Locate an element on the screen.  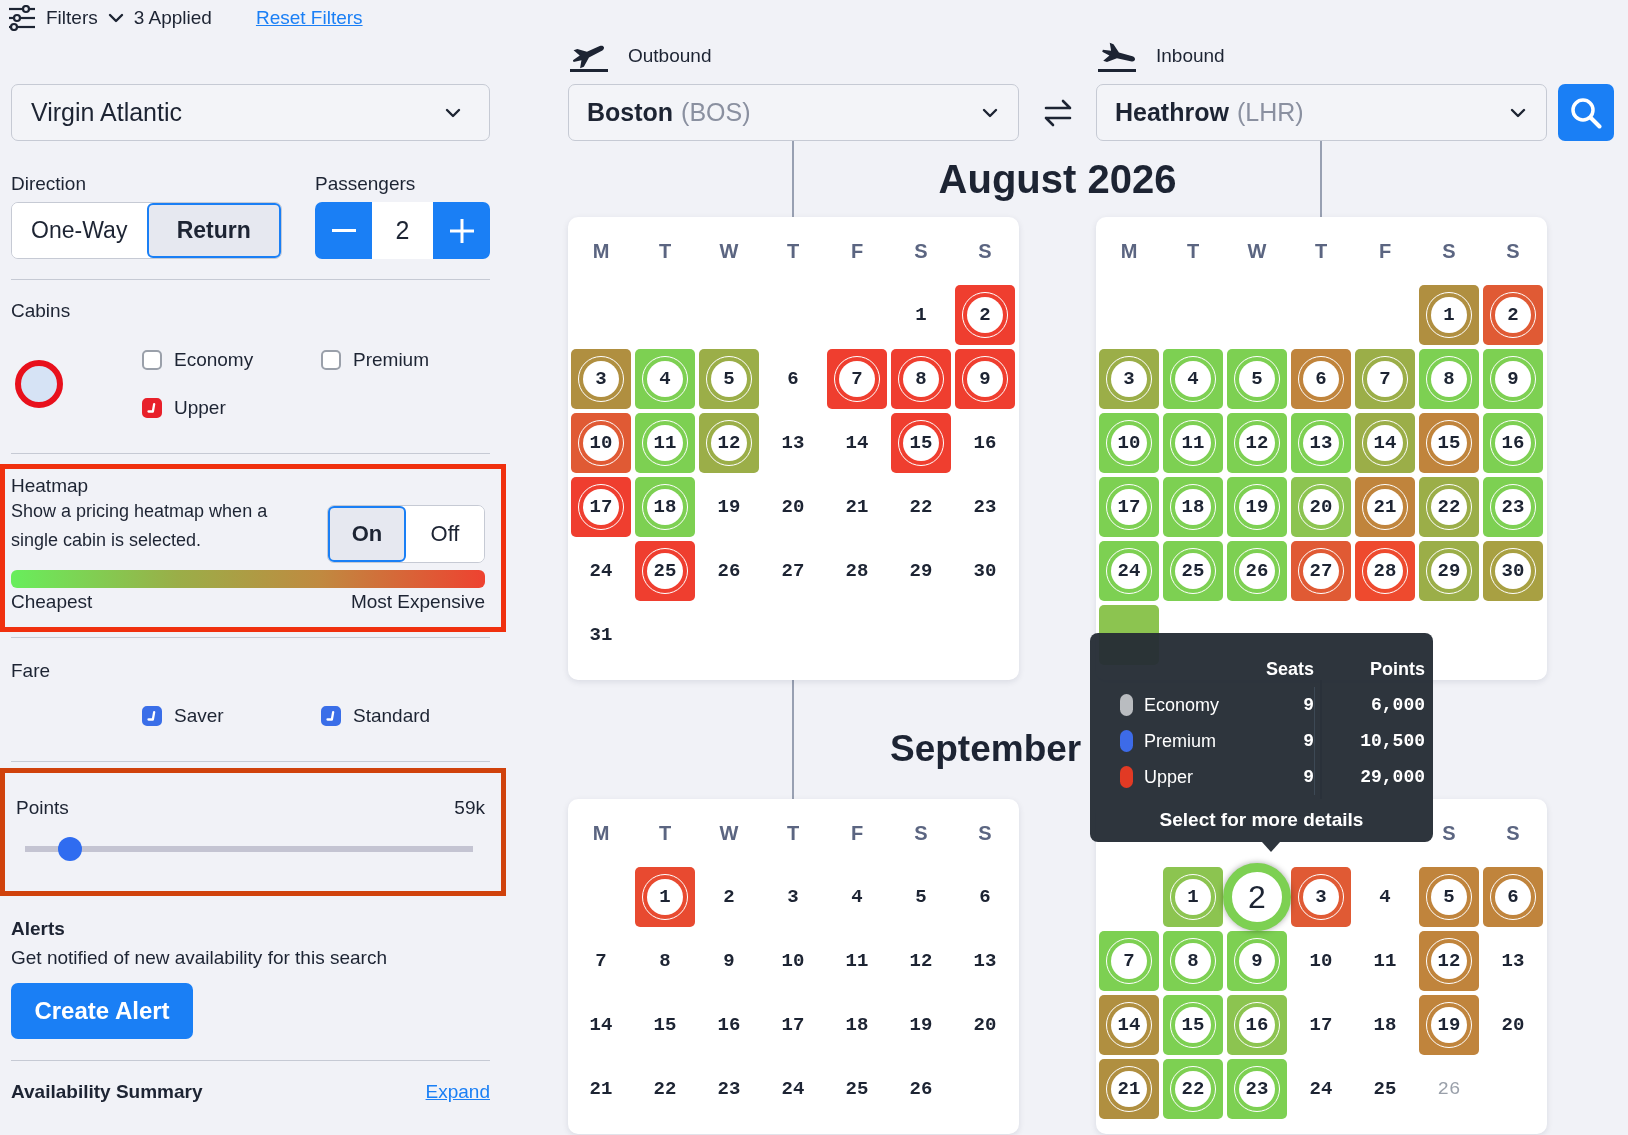
calendar-day: 26 is located at coordinates (1257, 571).